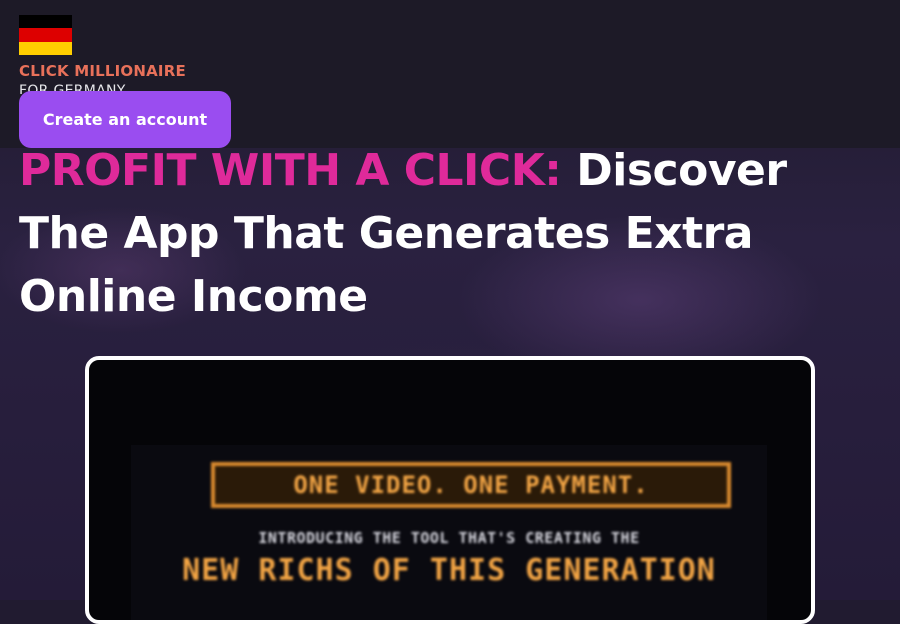 The height and width of the screenshot is (624, 900). Describe the element at coordinates (290, 170) in the screenshot. I see `headline-highlight: PROFIT WITH A CLICK:` at that location.